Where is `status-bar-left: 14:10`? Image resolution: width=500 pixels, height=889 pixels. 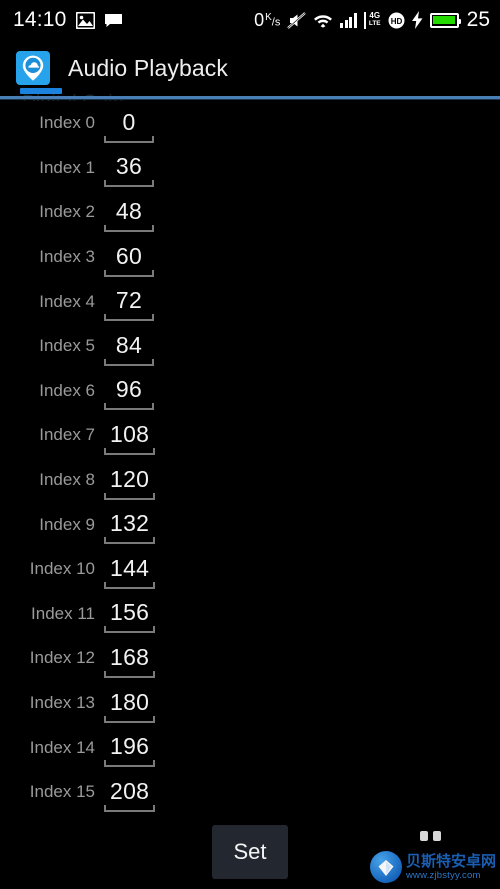
status-bar-left: 14:10 is located at coordinates (61, 20).